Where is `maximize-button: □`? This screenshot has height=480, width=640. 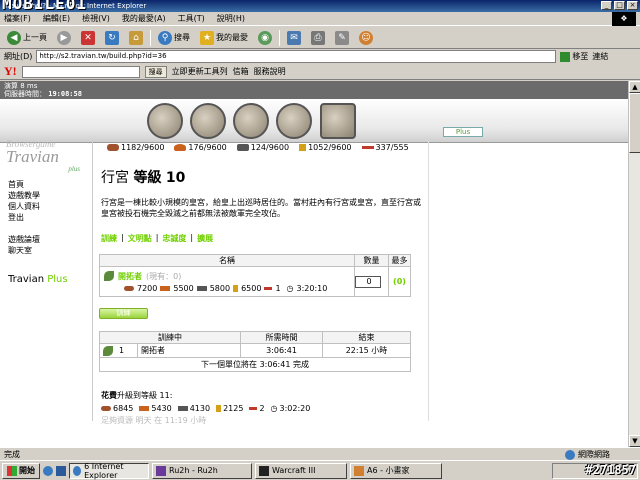 maximize-button: □ is located at coordinates (619, 5).